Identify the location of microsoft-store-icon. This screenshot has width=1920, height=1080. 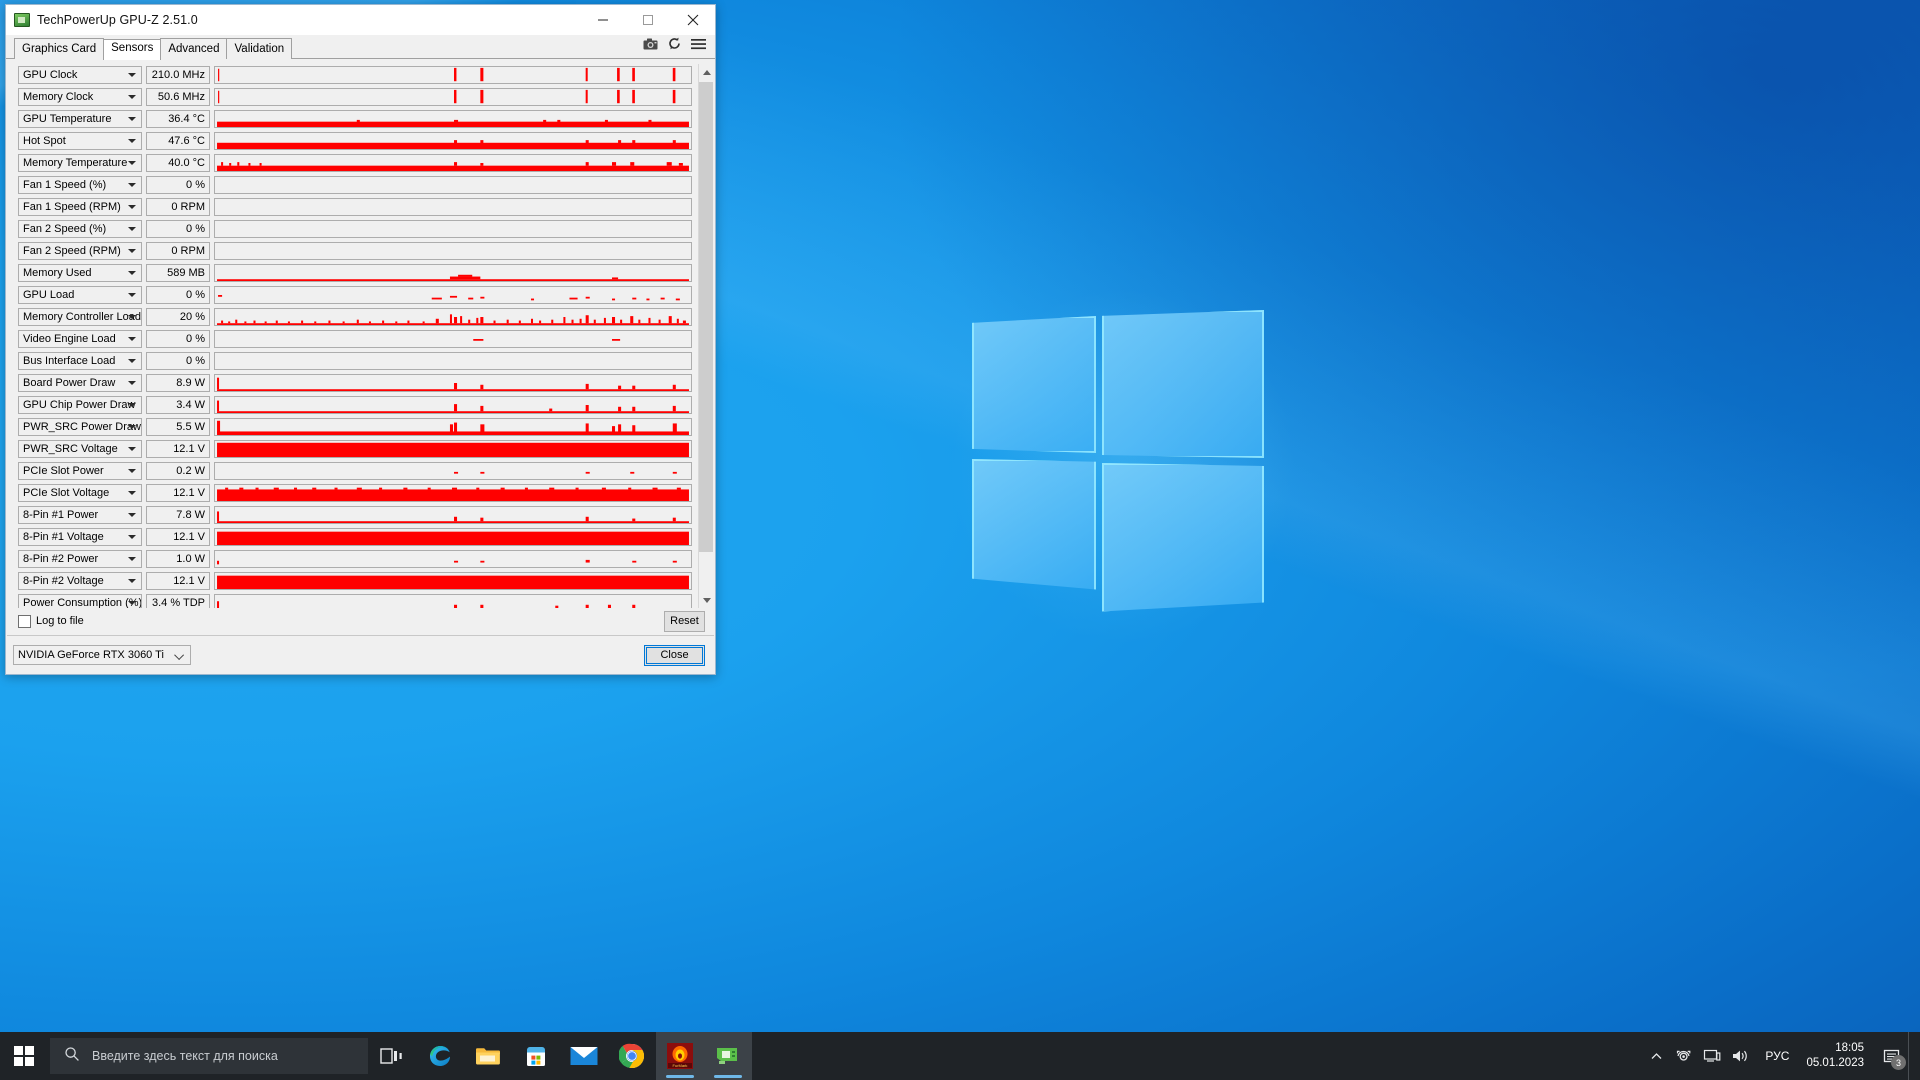
(536, 1056).